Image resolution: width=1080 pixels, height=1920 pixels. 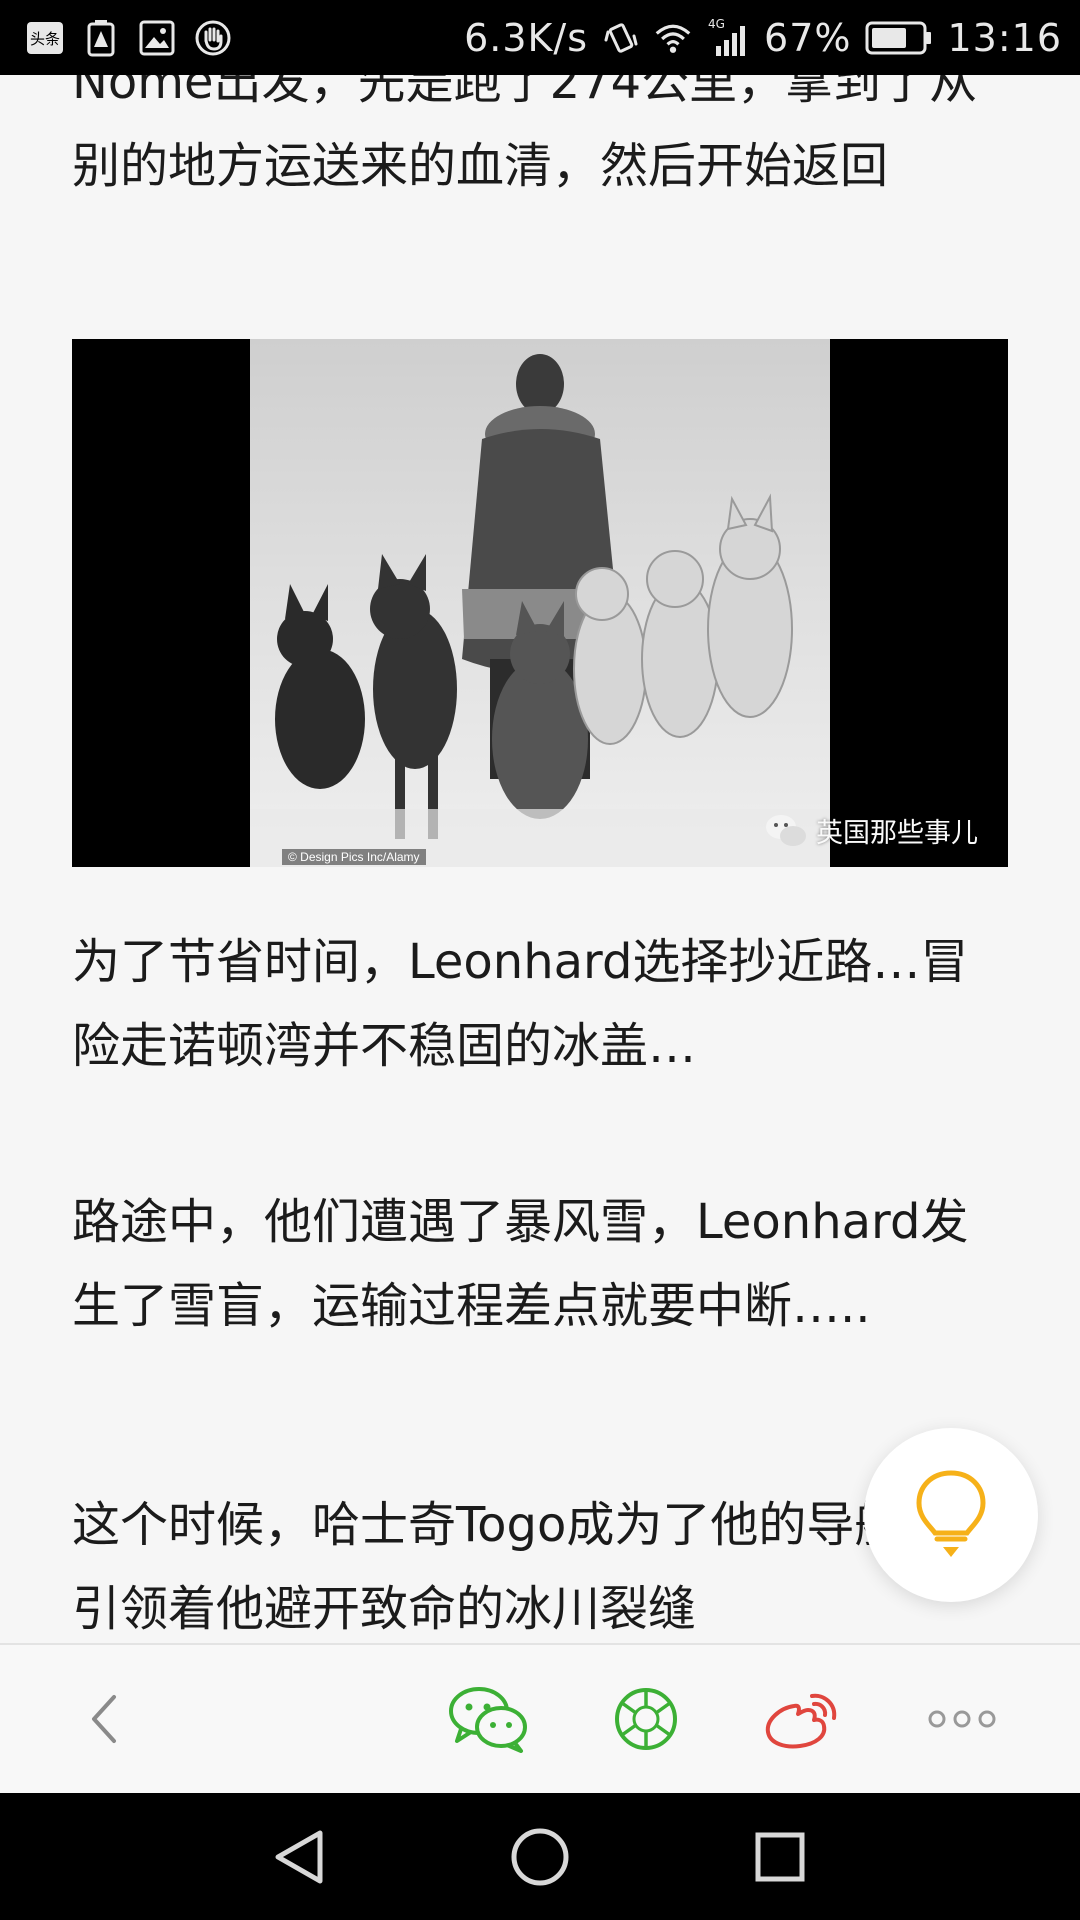 I want to click on more-dots-icon, so click(x=962, y=1719).